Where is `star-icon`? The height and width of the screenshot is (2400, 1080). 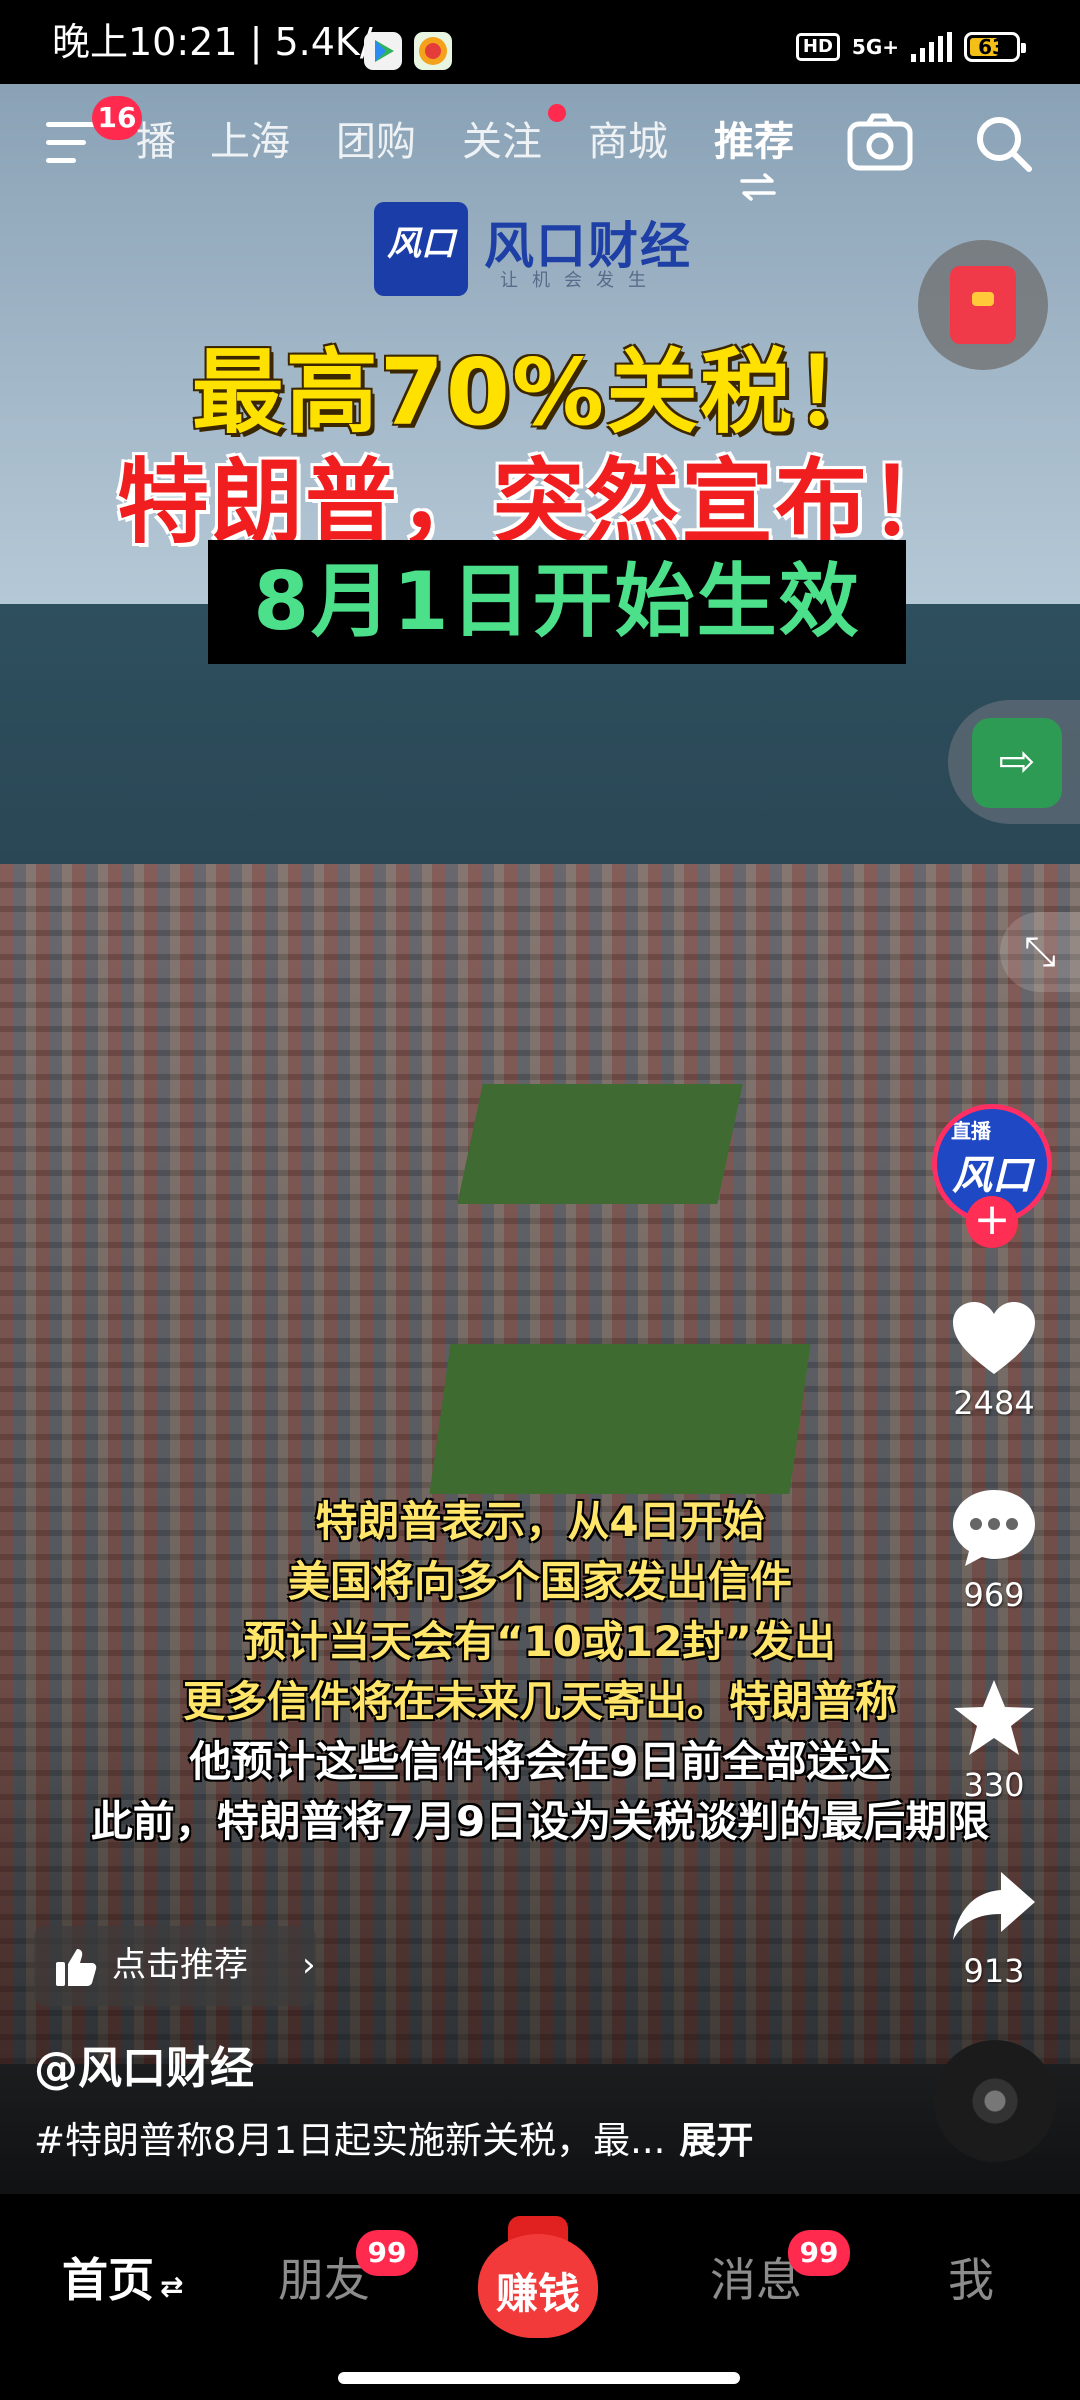
star-icon is located at coordinates (994, 1717).